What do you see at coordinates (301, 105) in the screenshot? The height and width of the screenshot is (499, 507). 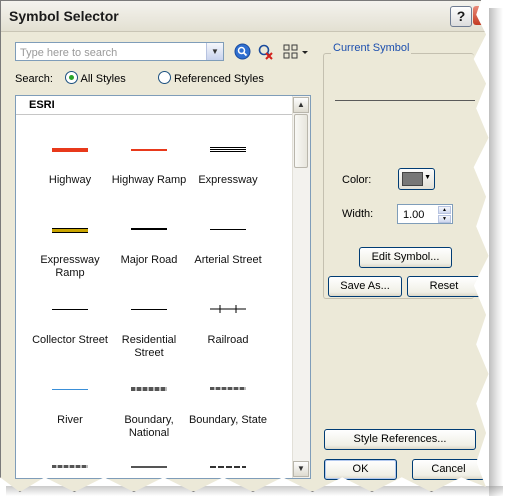 I see `scroll-up-arrow: ▲` at bounding box center [301, 105].